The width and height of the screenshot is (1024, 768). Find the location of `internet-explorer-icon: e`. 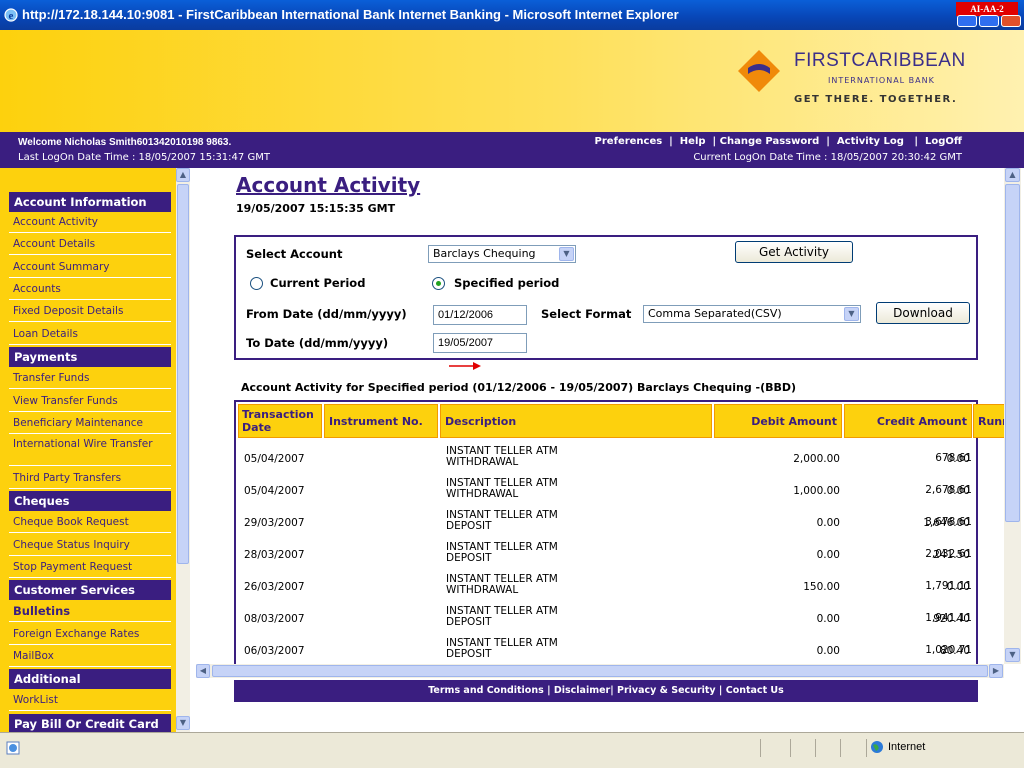

internet-explorer-icon: e is located at coordinates (11, 15).